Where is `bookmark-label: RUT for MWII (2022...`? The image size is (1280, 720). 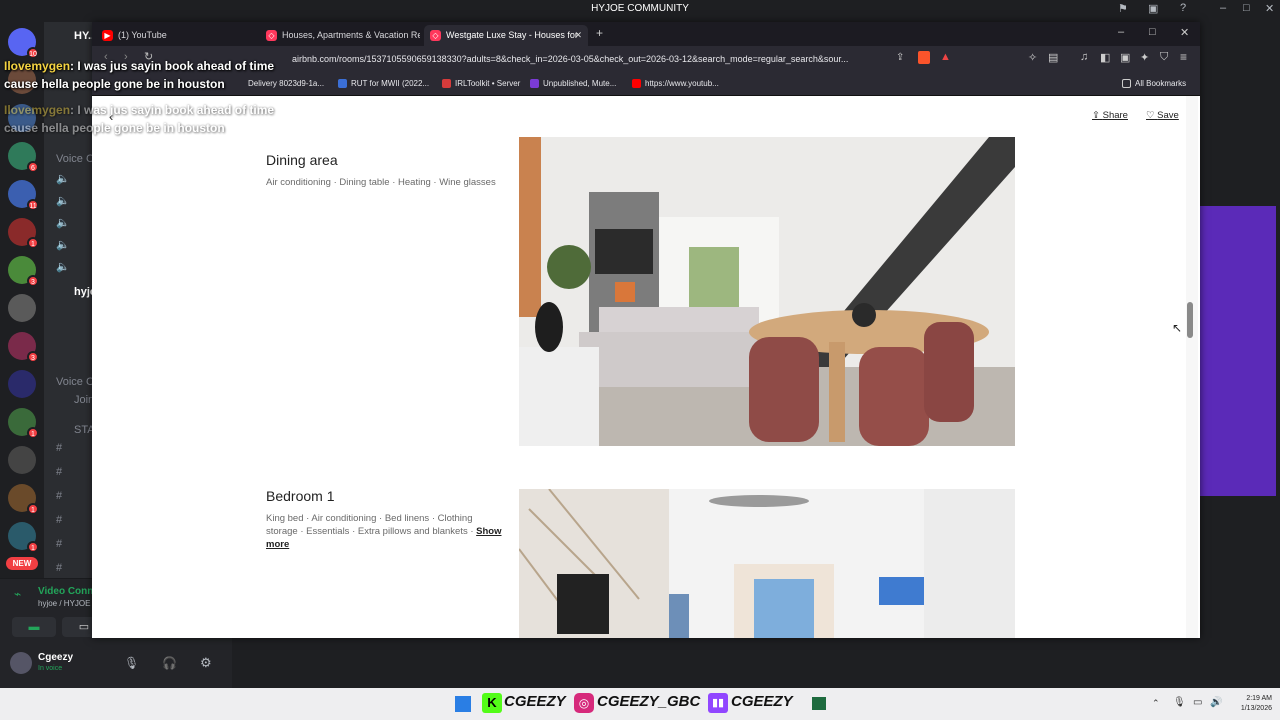 bookmark-label: RUT for MWII (2022... is located at coordinates (390, 83).